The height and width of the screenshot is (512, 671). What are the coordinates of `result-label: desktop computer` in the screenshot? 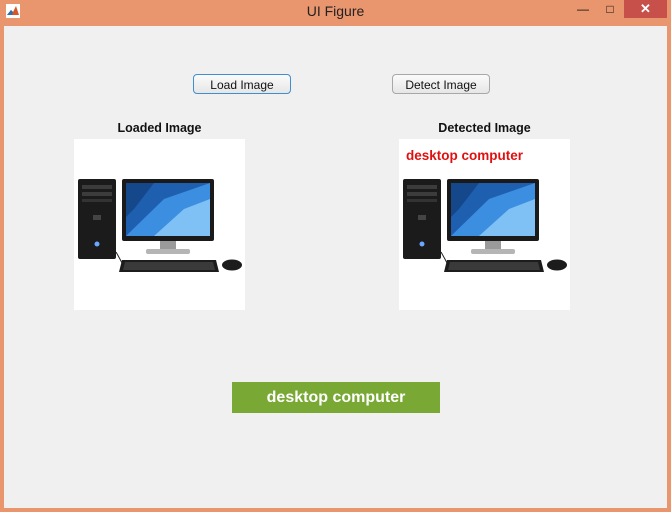 It's located at (336, 397).